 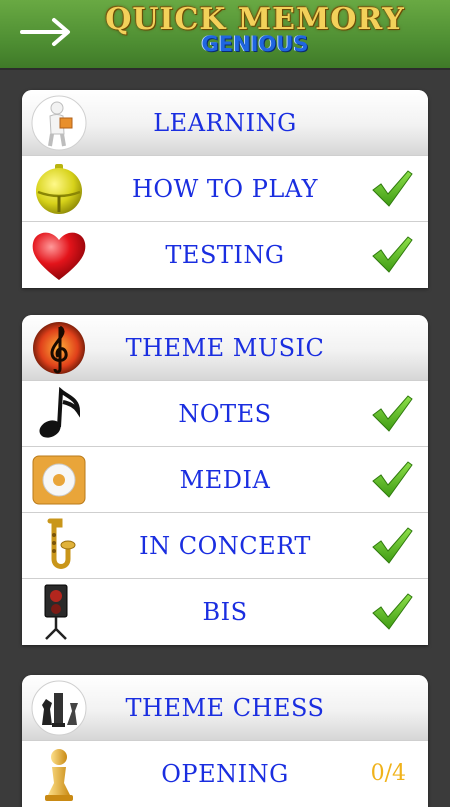 I want to click on section-title-theme-chess: THEME CHESS, so click(x=225, y=708).